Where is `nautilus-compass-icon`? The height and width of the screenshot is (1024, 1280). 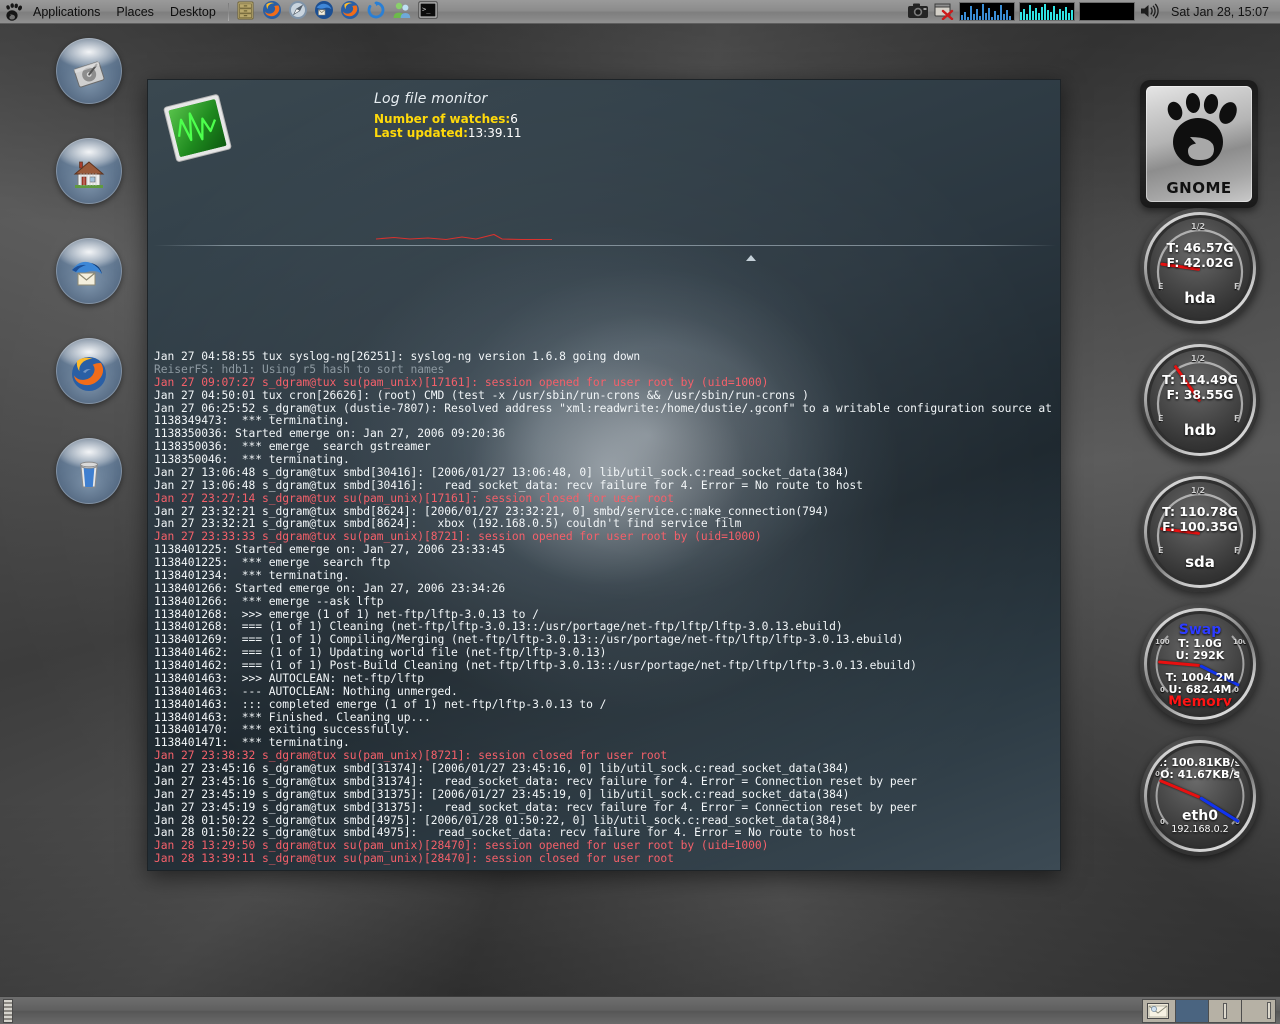
nautilus-compass-icon is located at coordinates (298, 11).